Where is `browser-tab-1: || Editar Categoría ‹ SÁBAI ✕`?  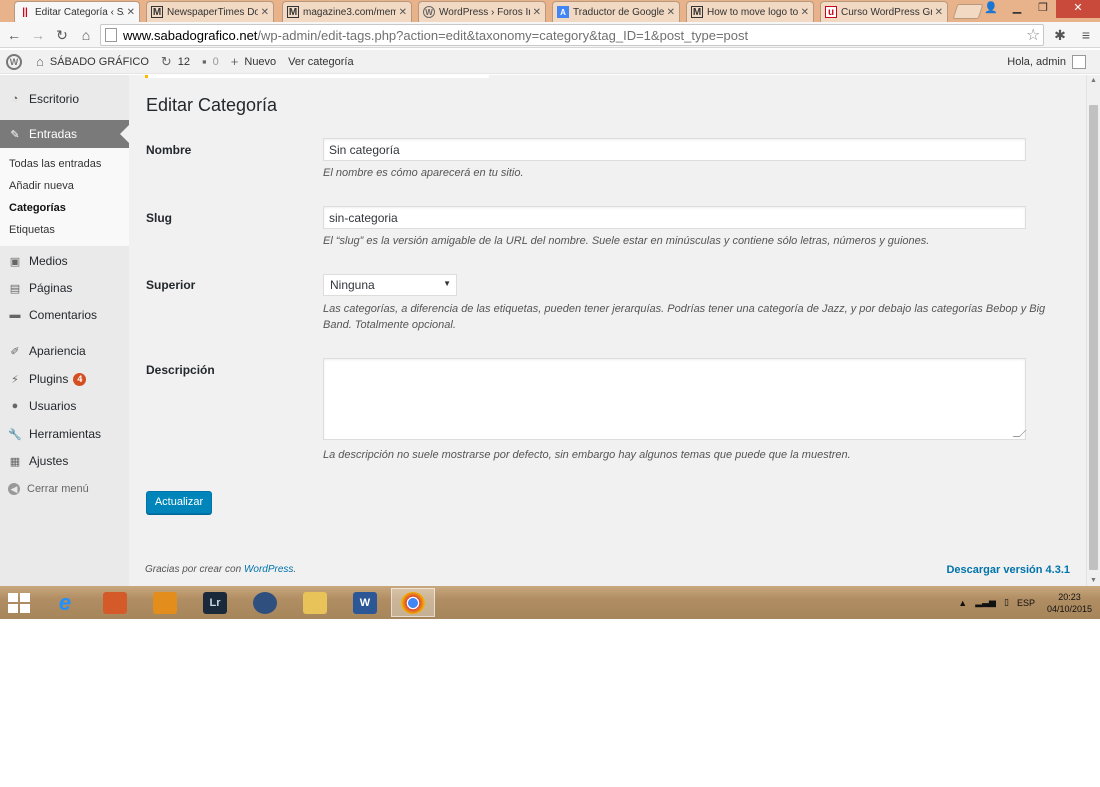 browser-tab-1: || Editar Categoría ‹ SÁBAI ✕ is located at coordinates (77, 11).